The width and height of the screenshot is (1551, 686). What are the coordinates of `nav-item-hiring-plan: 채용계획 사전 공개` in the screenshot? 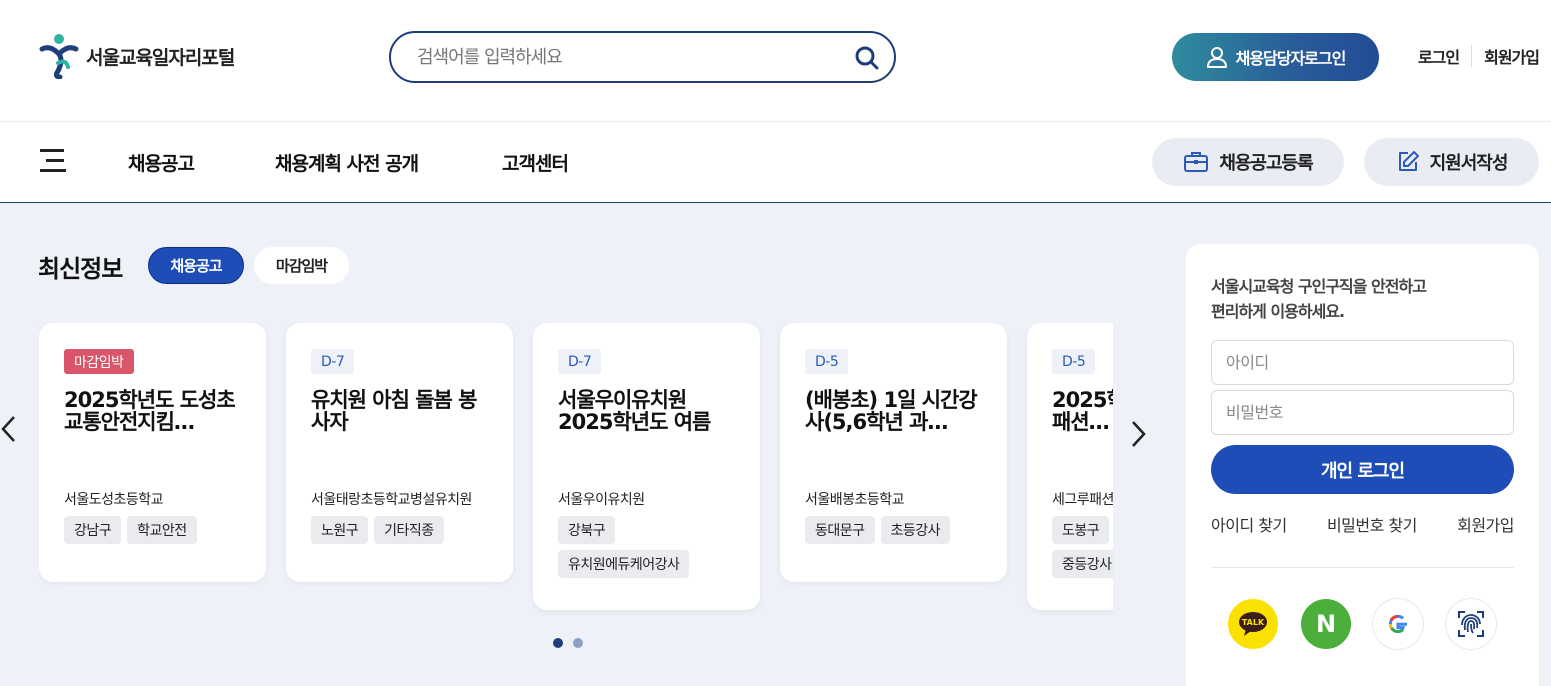 It's located at (347, 162).